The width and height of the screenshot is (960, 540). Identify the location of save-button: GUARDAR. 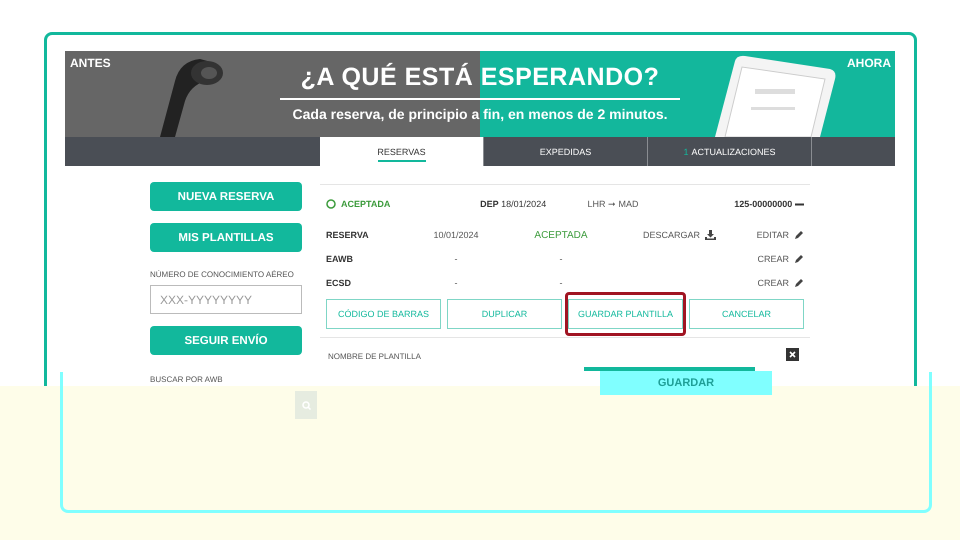
(686, 383).